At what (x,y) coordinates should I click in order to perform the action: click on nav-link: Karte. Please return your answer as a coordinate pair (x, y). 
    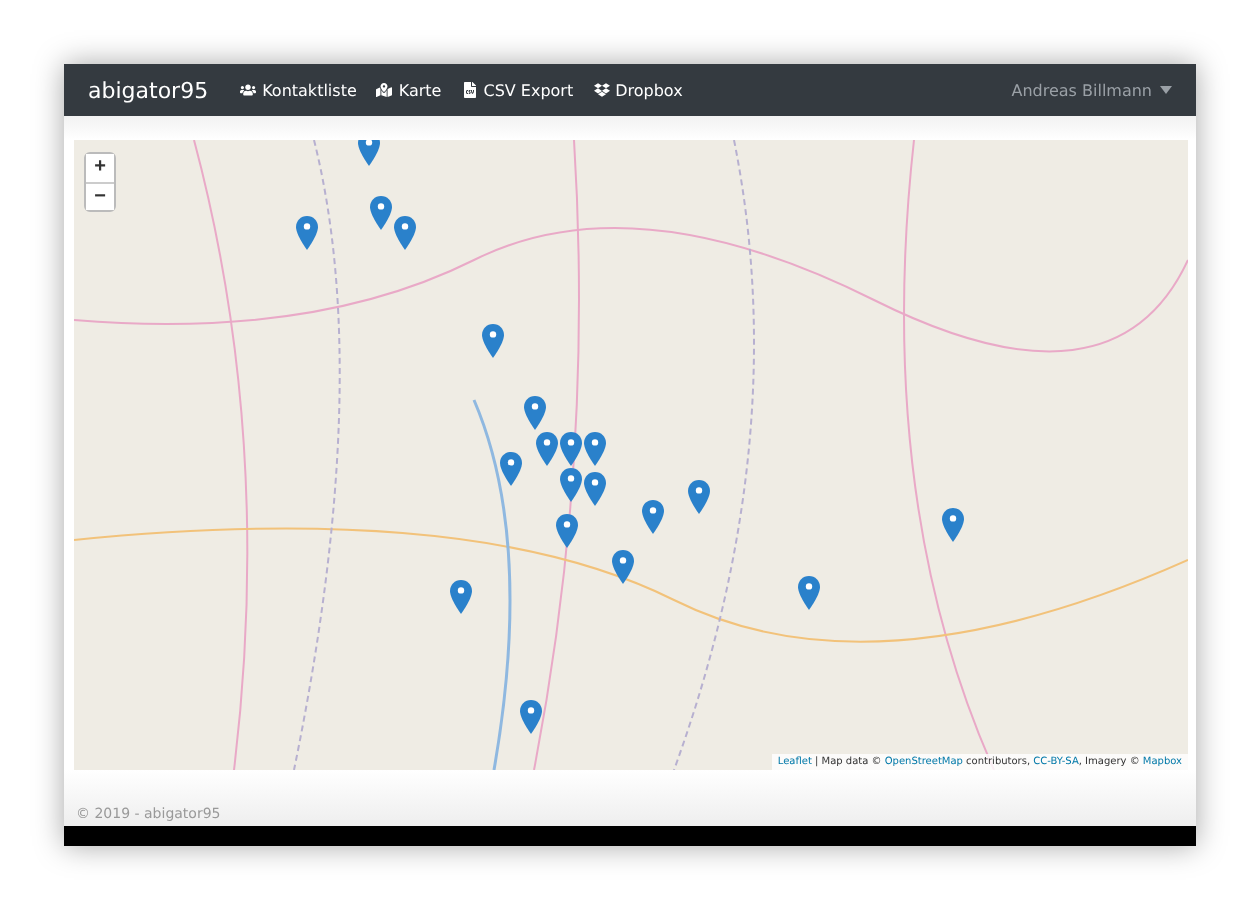
    Looking at the image, I should click on (409, 90).